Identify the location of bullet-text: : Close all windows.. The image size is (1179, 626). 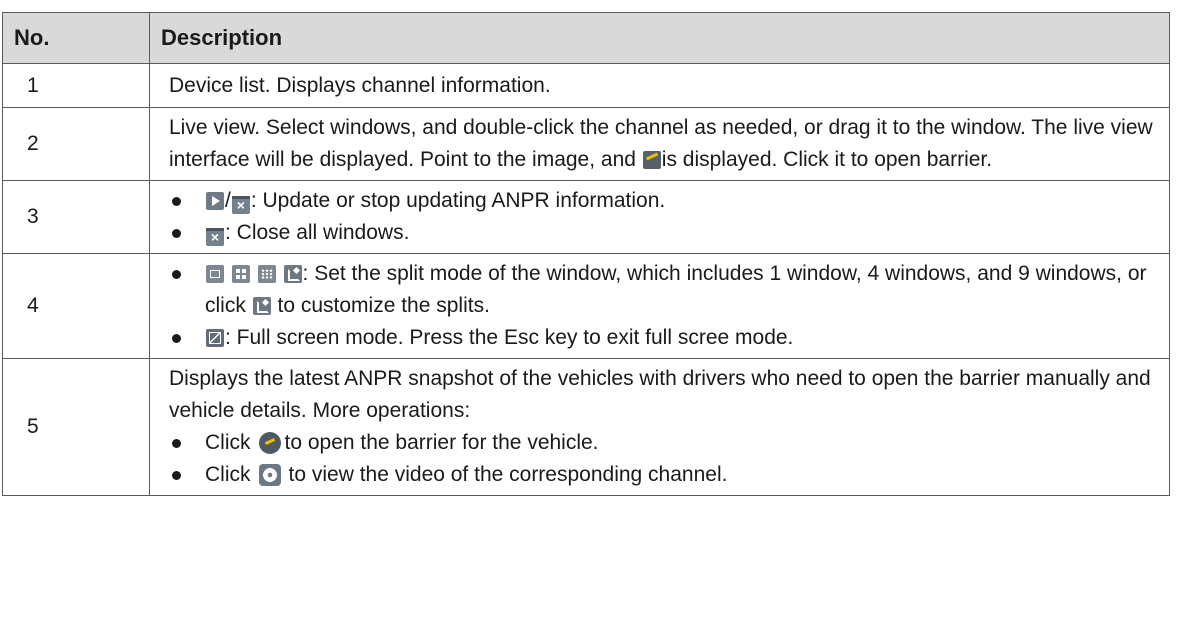
(317, 232).